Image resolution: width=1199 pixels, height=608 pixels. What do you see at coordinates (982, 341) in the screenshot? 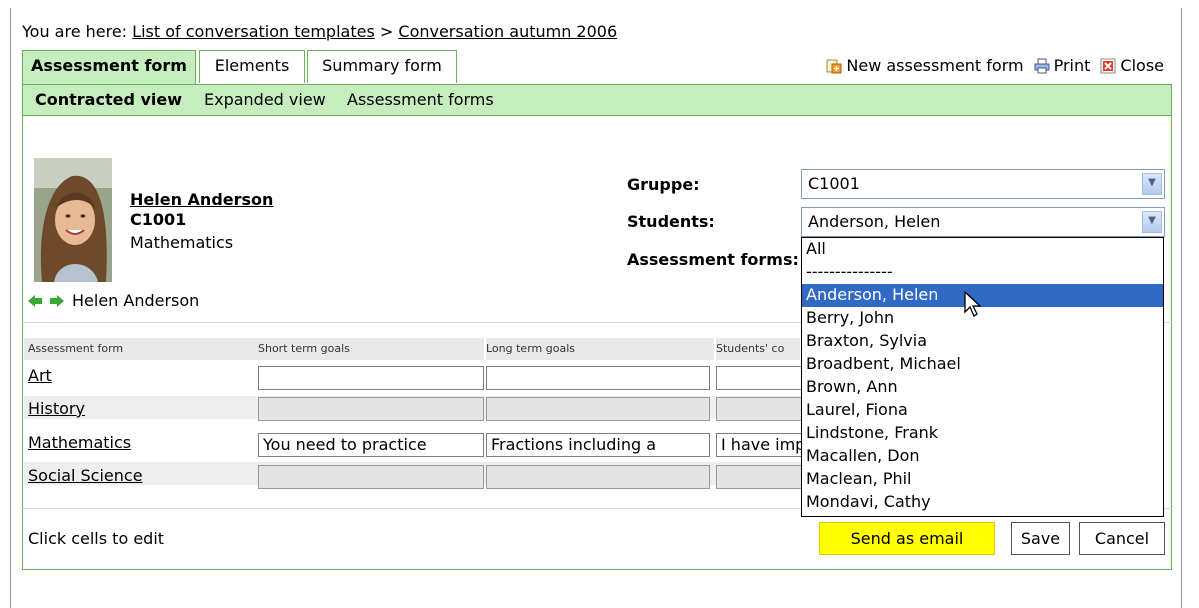
I see `dropdown-option: Braxton, Sylvia` at bounding box center [982, 341].